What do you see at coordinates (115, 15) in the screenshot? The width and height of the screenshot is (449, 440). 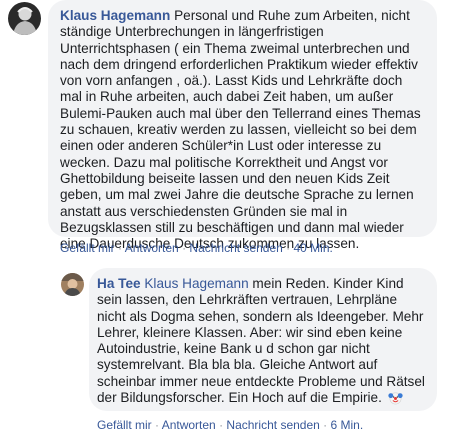 I see `comment-author-name: Klaus Hagemann` at bounding box center [115, 15].